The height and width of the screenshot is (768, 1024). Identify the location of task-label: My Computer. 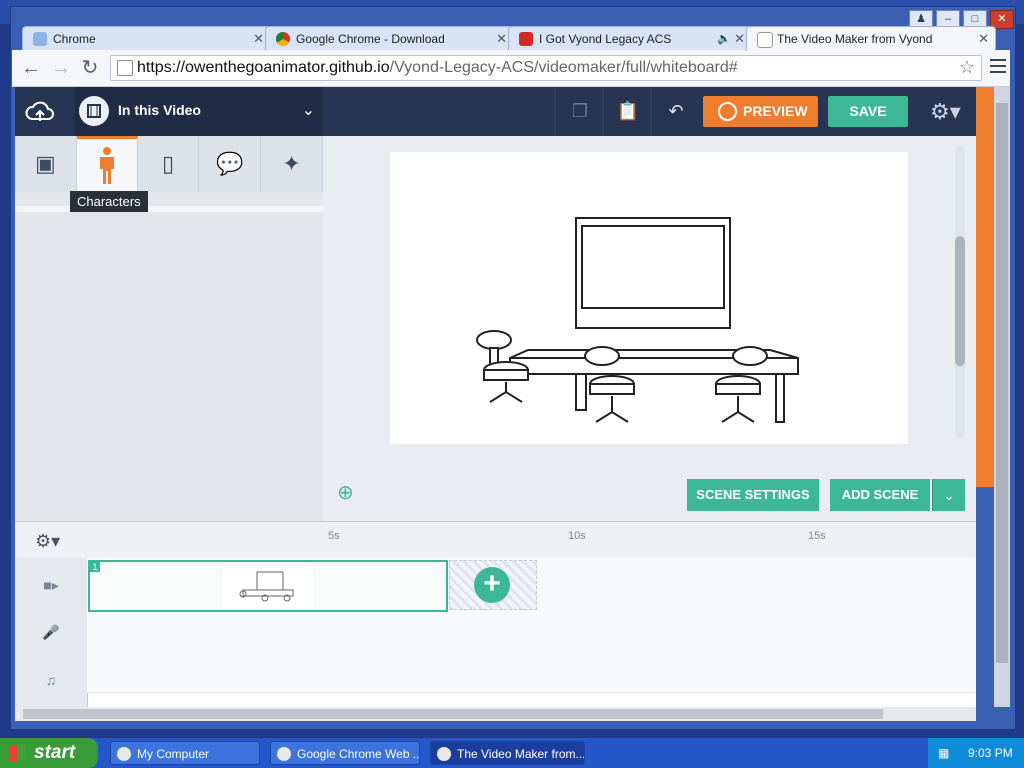
(173, 754).